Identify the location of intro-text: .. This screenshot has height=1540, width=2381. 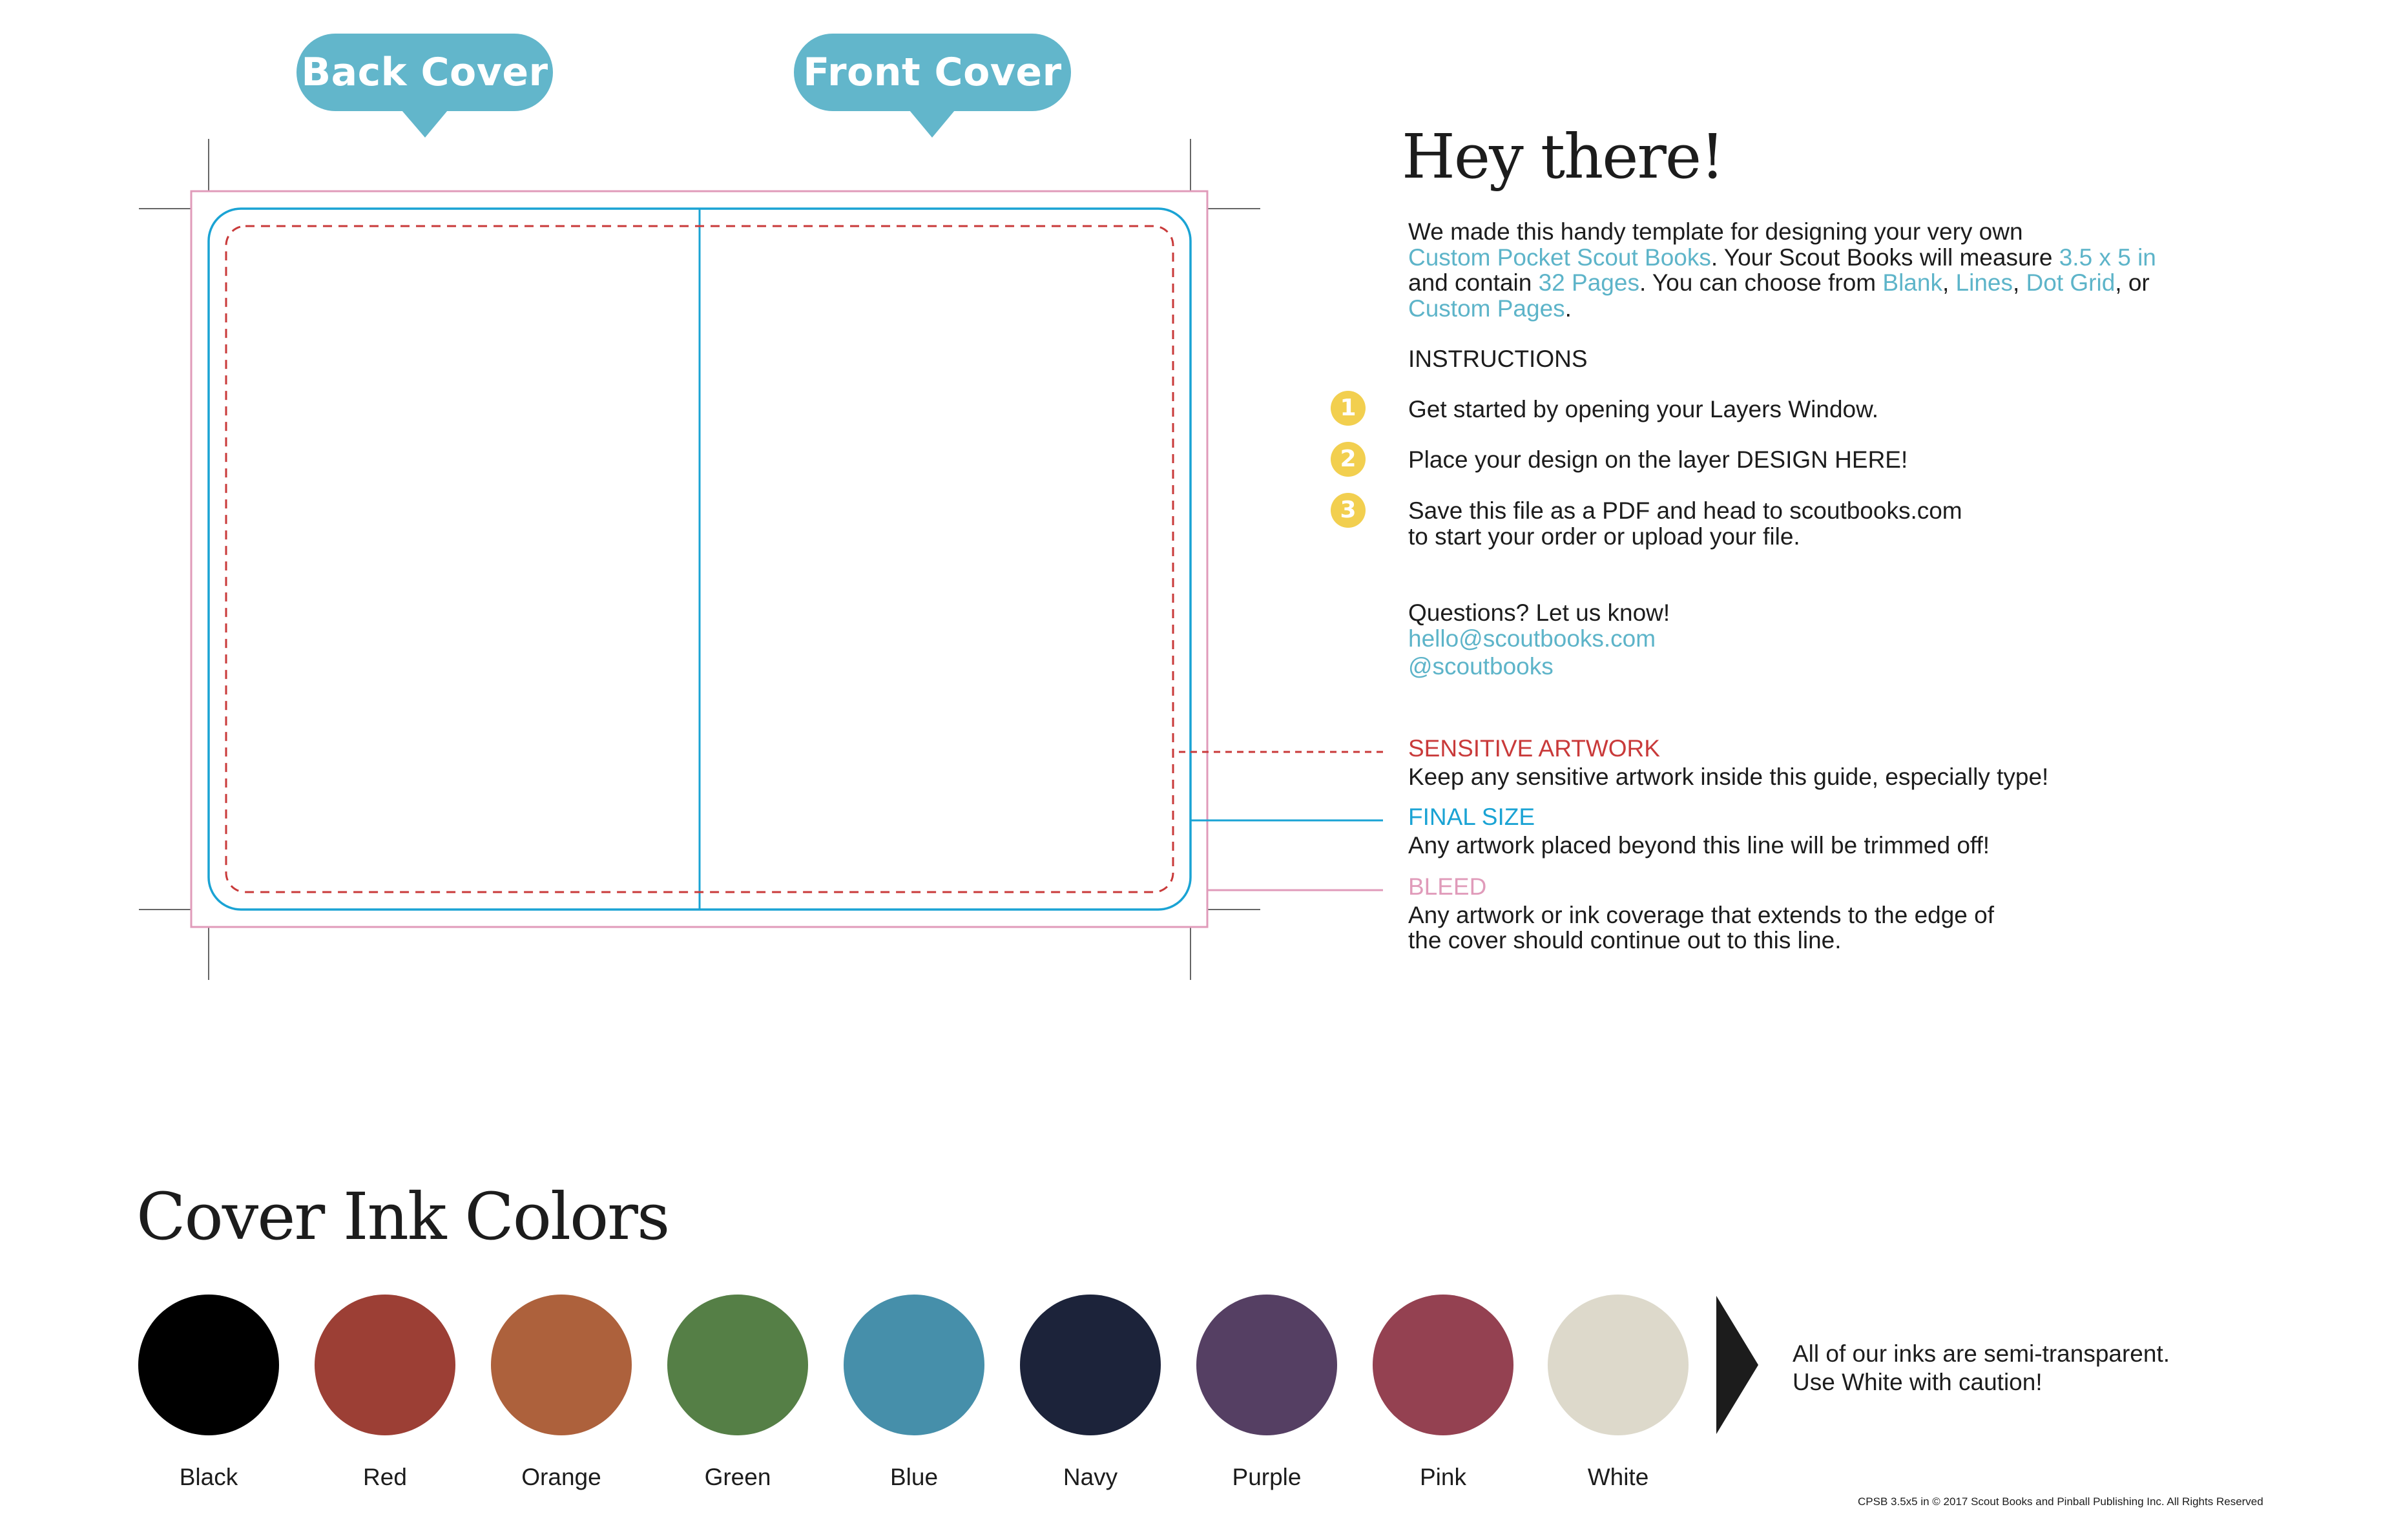
(1568, 308).